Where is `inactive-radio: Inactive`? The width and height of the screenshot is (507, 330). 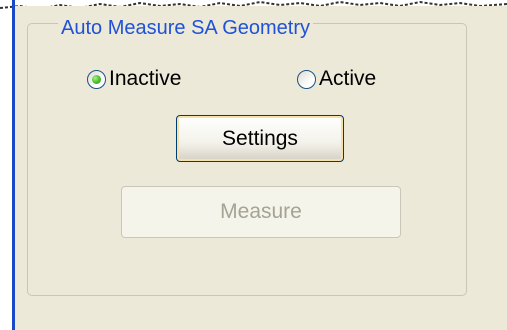 inactive-radio: Inactive is located at coordinates (134, 79).